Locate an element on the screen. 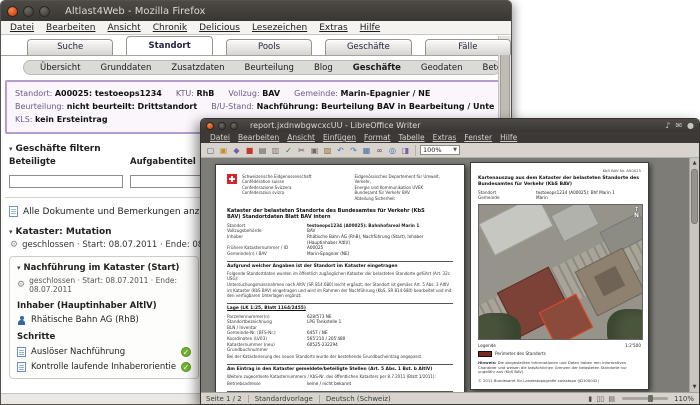 The width and height of the screenshot is (700, 405). menu-item: Format is located at coordinates (377, 137).